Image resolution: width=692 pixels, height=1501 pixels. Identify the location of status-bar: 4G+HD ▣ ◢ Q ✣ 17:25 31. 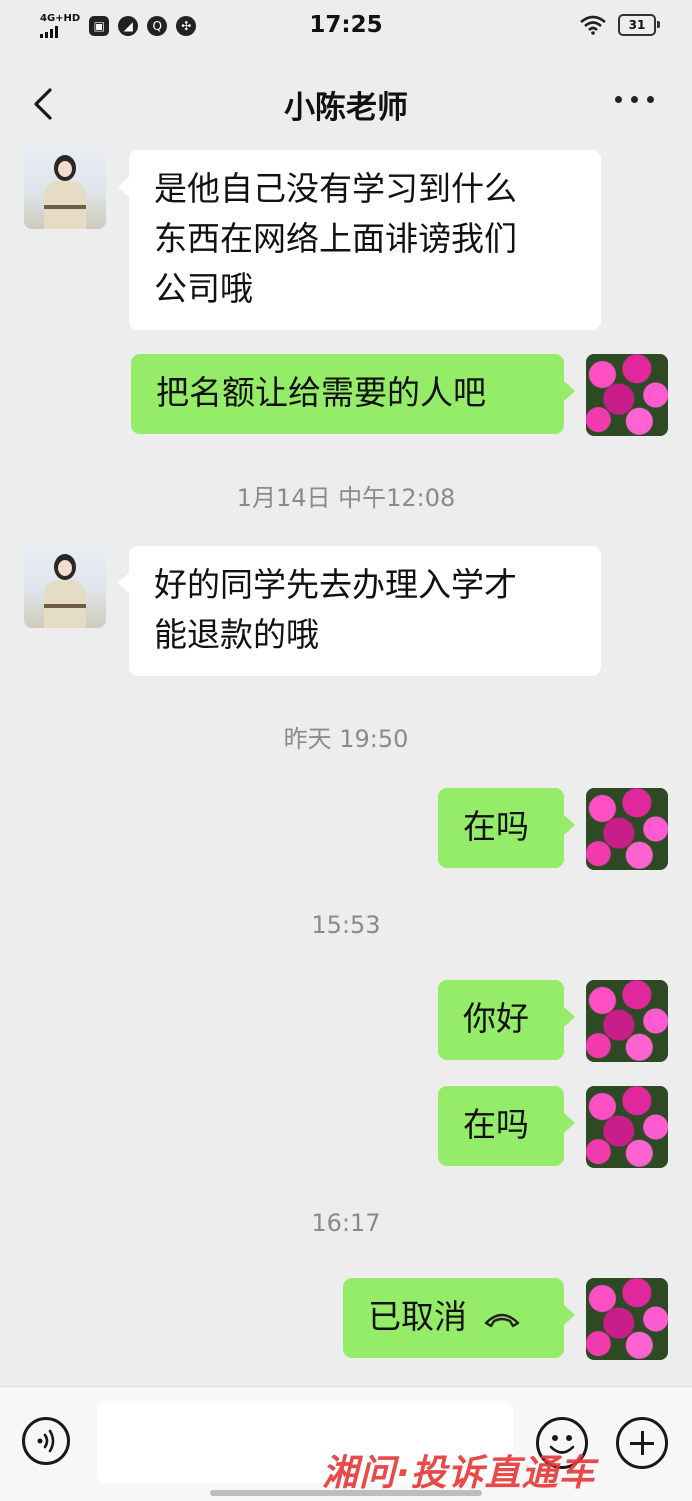
(346, 26).